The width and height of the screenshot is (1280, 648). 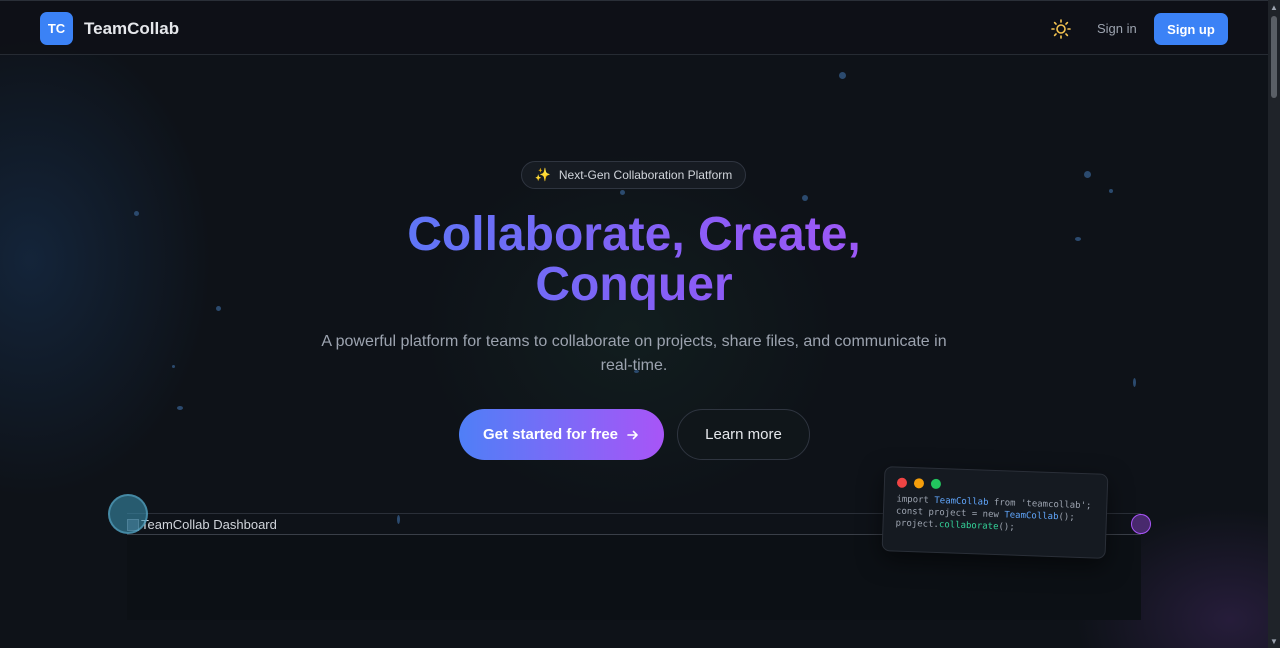 What do you see at coordinates (131, 29) in the screenshot?
I see `brand-name: TeamCollab` at bounding box center [131, 29].